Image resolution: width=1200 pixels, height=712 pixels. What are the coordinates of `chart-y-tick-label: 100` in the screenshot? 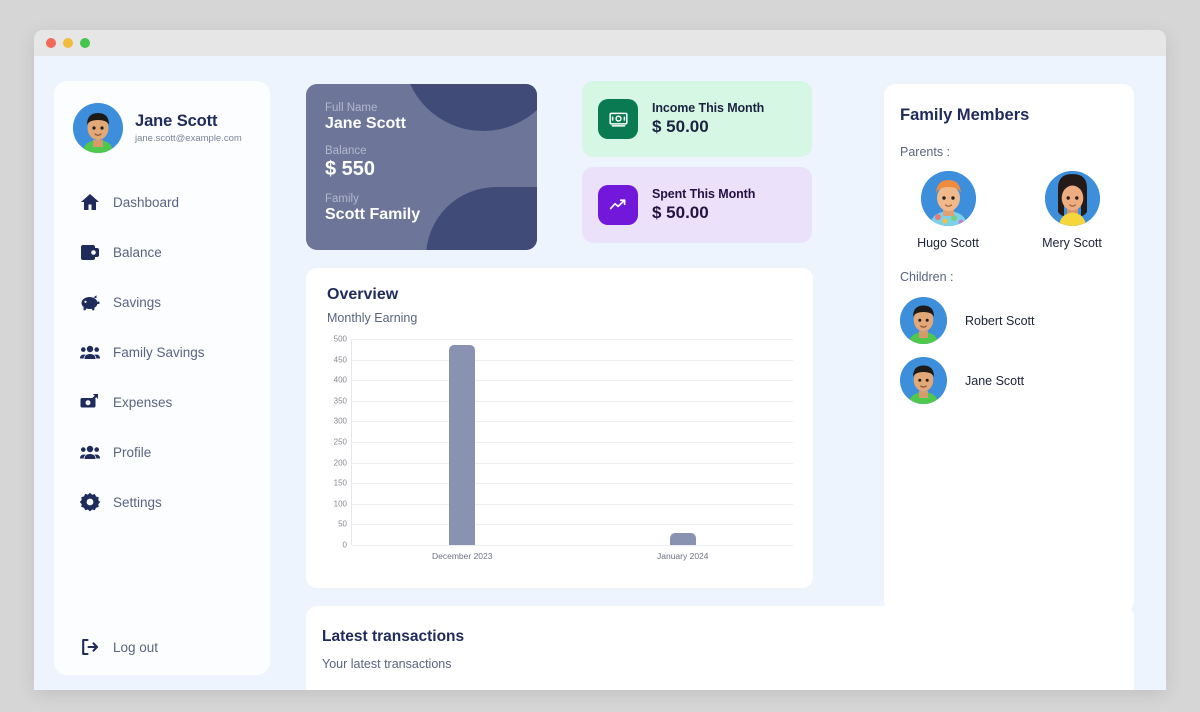 It's located at (340, 504).